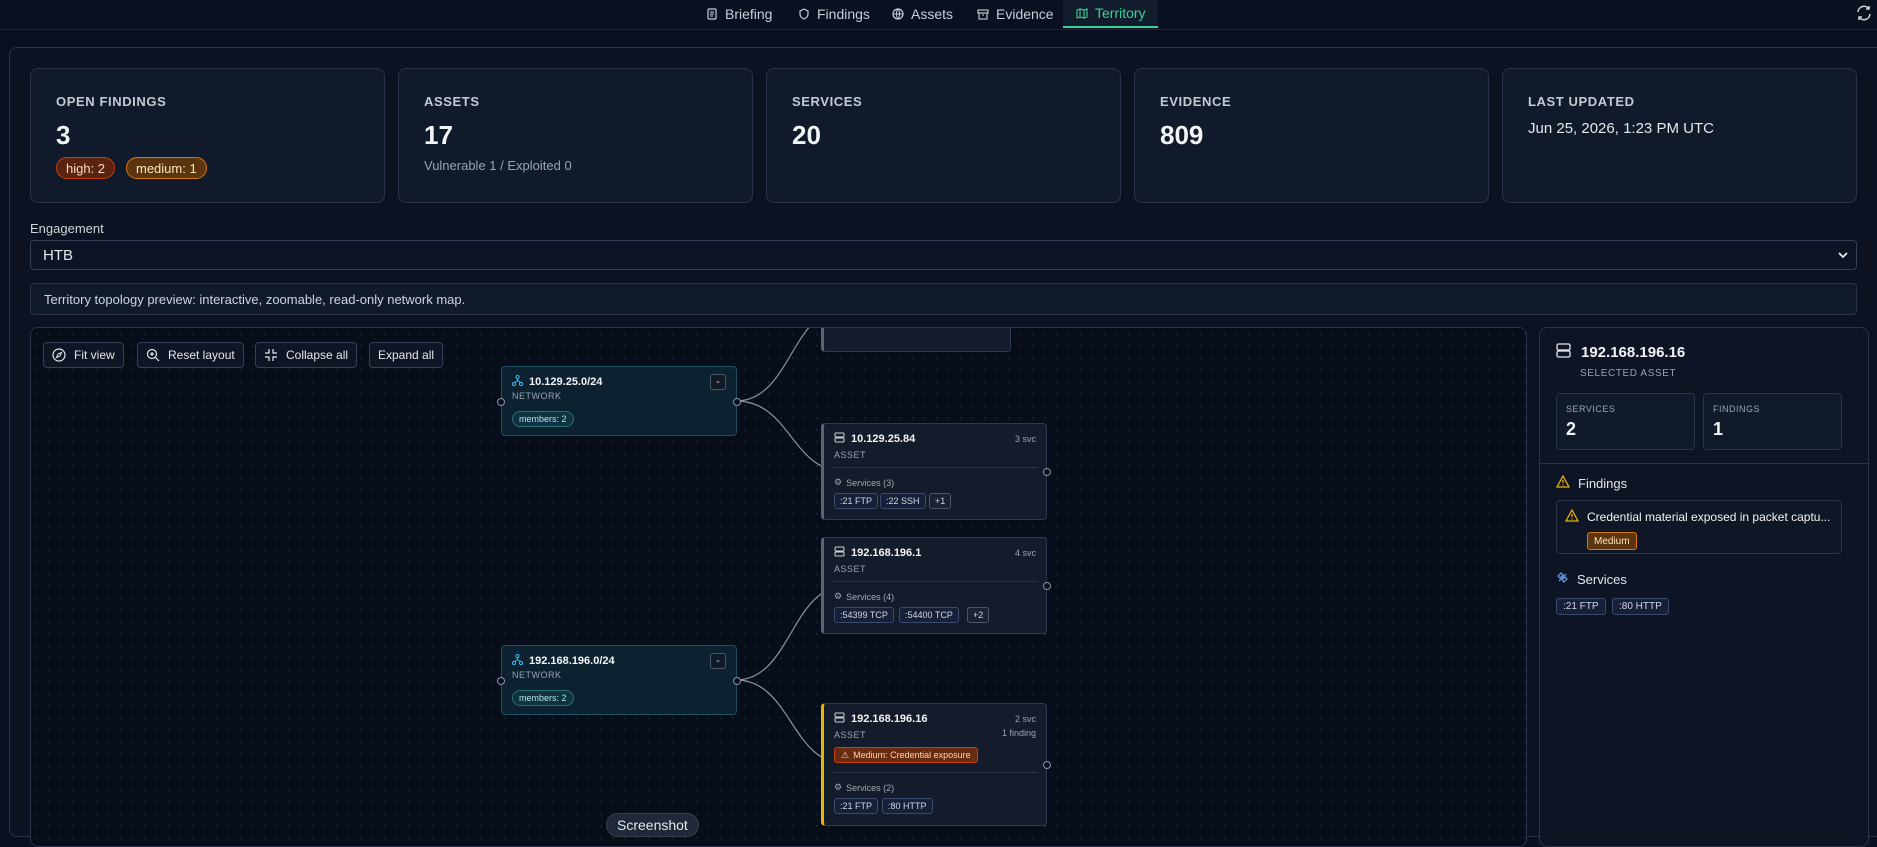 The height and width of the screenshot is (847, 1877). Describe the element at coordinates (943, 135) in the screenshot. I see `services-card: SERVICES 20` at that location.